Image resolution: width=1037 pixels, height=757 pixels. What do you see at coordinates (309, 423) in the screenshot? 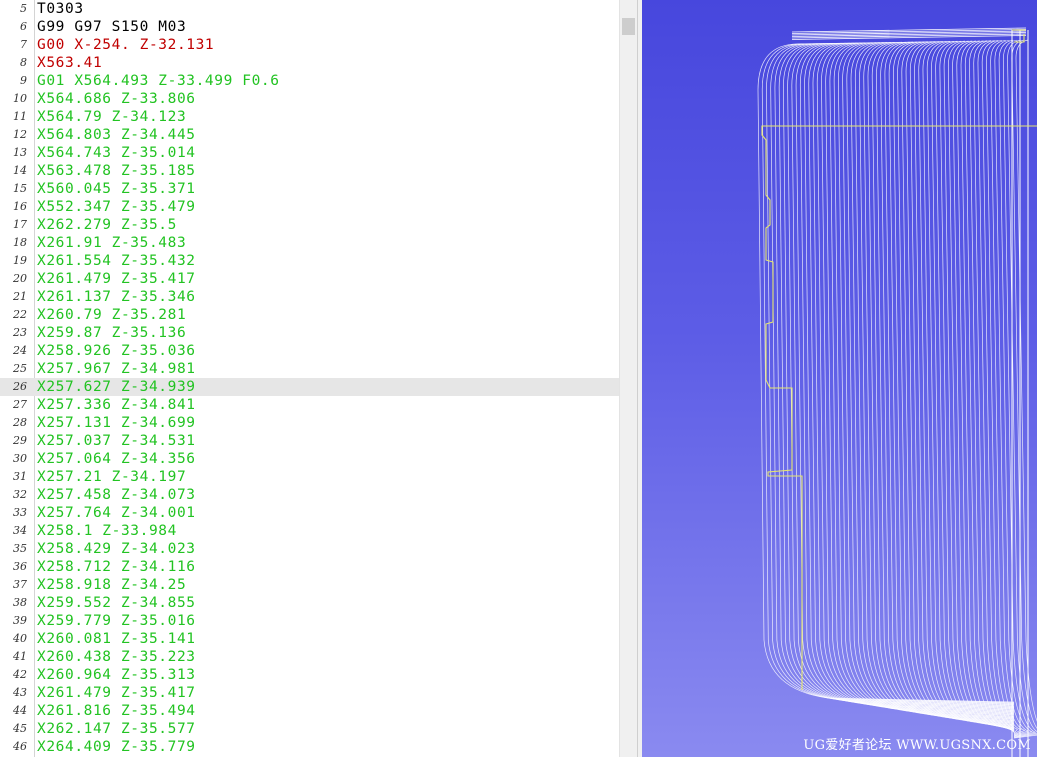
I see `code-line: 28 X257.131 Z-34.699` at bounding box center [309, 423].